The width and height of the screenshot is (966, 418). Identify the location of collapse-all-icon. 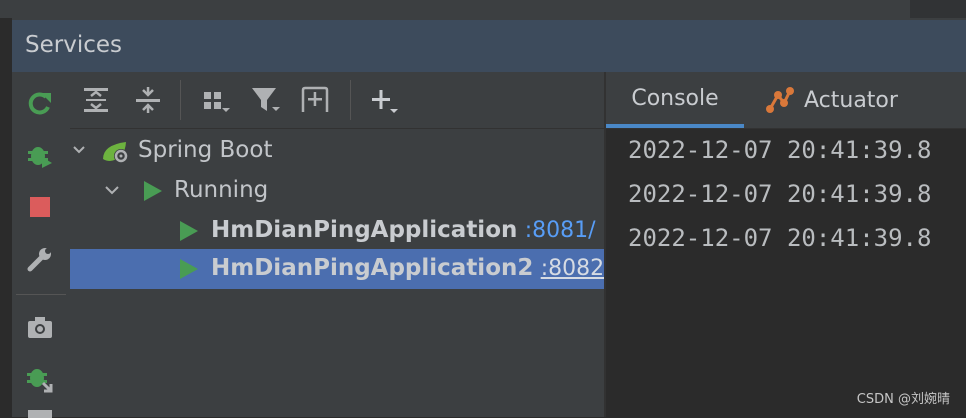
(148, 100).